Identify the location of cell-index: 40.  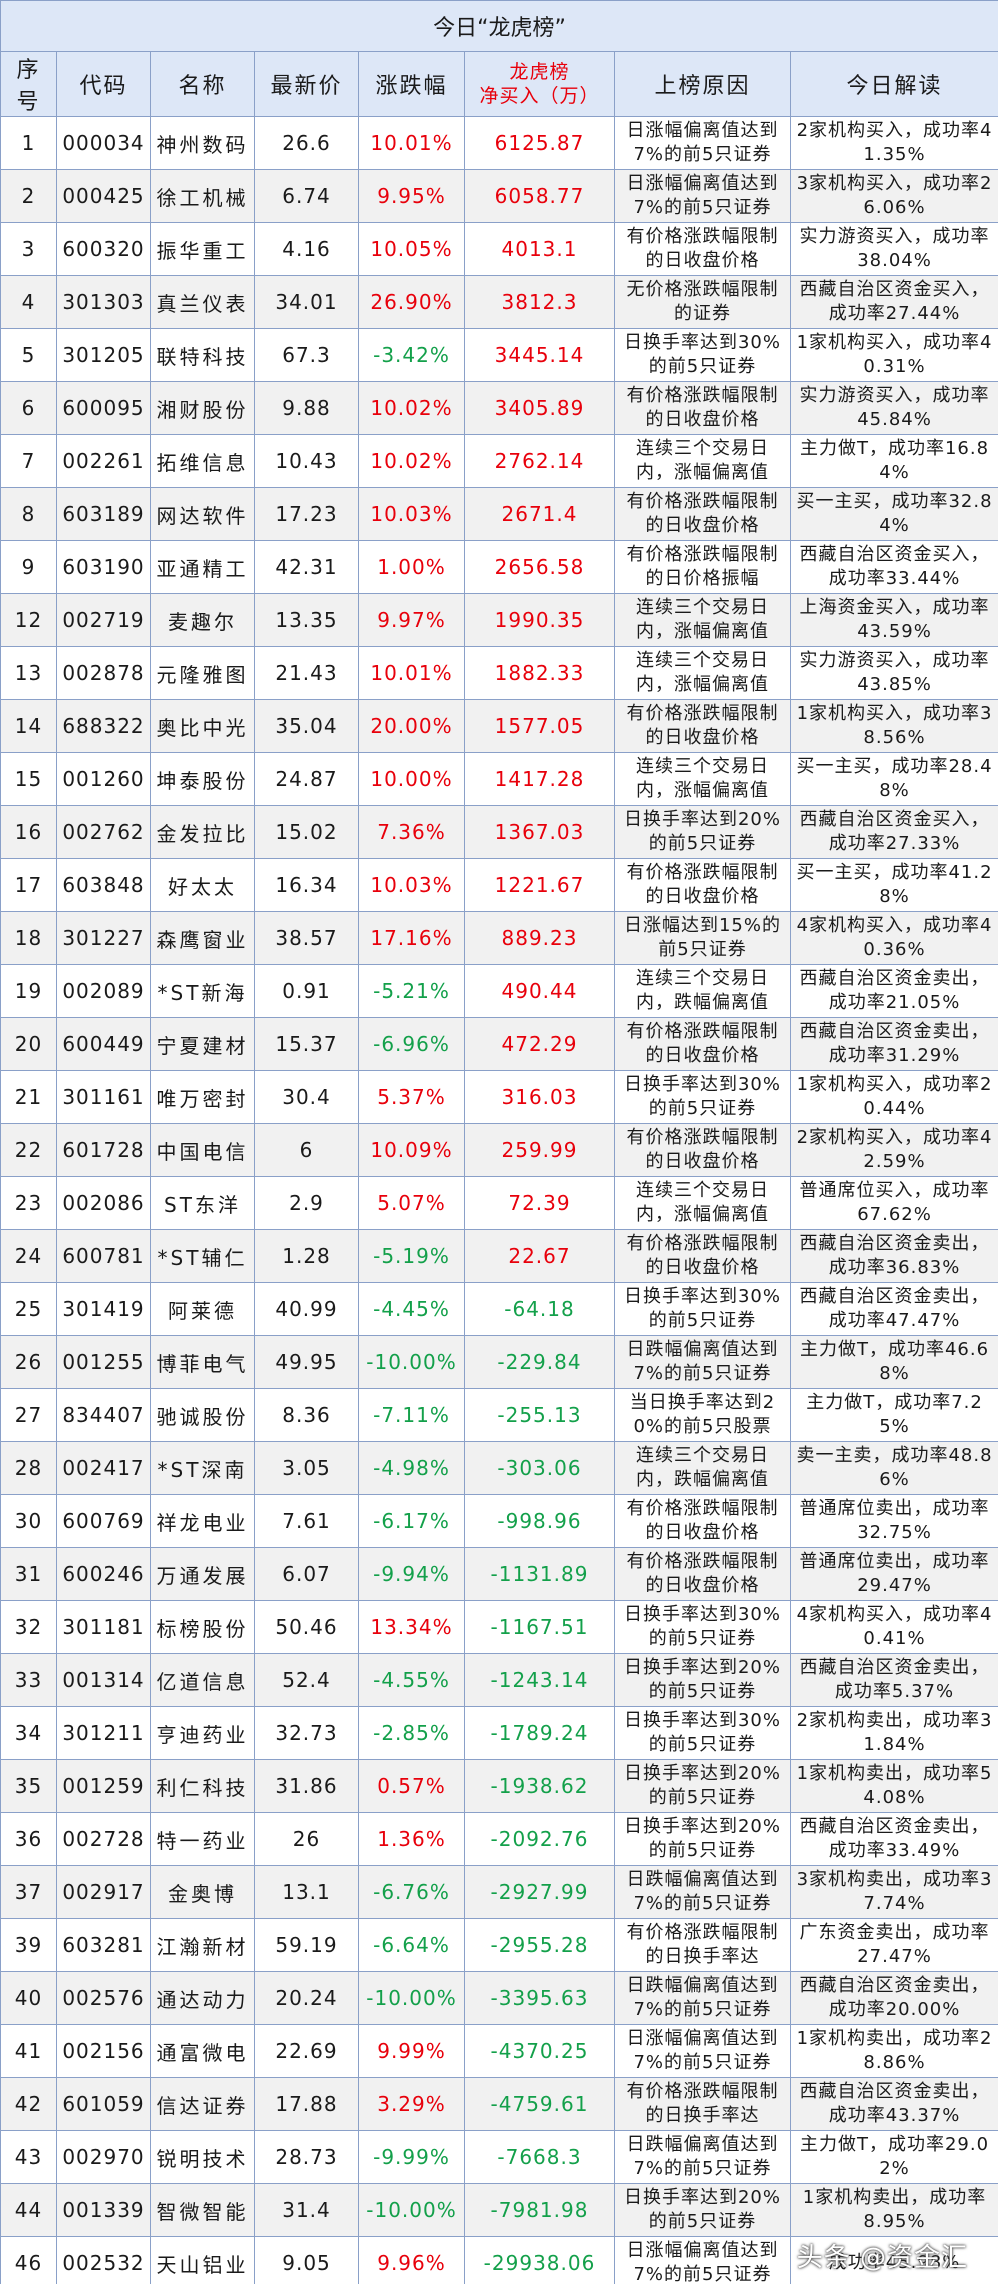
(28, 1998).